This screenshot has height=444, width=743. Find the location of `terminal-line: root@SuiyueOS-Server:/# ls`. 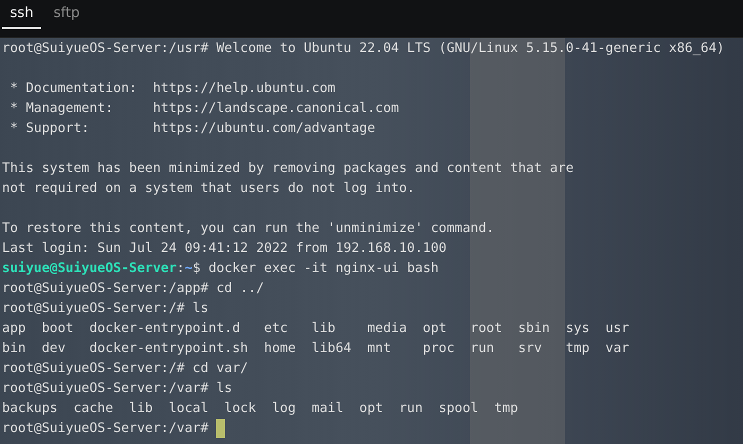

terminal-line: root@SuiyueOS-Server:/# ls is located at coordinates (105, 309).